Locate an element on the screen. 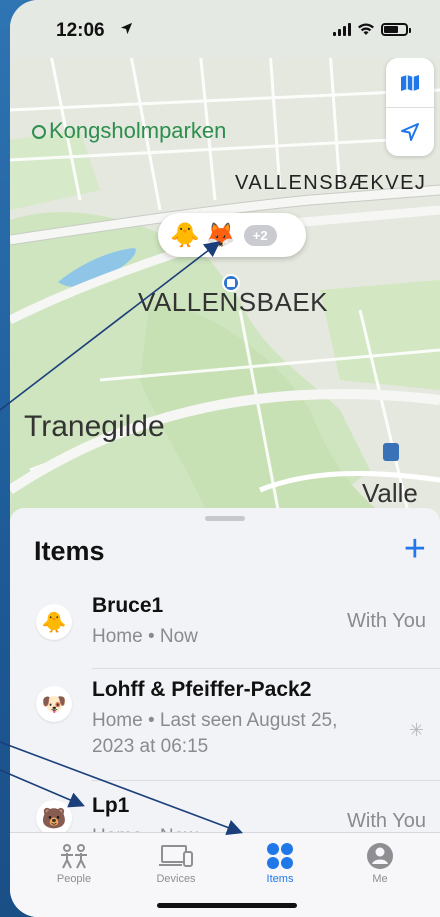 The width and height of the screenshot is (440, 917). home-indicator is located at coordinates (227, 905).